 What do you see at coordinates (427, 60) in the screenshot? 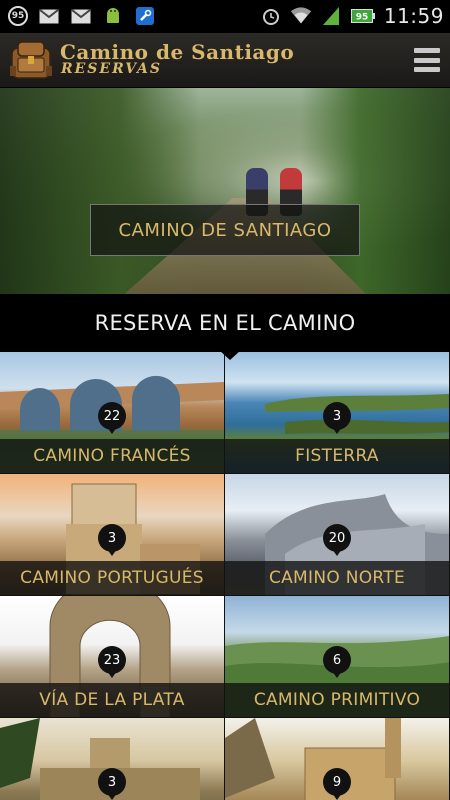
I see `hamburger-menu-icon` at bounding box center [427, 60].